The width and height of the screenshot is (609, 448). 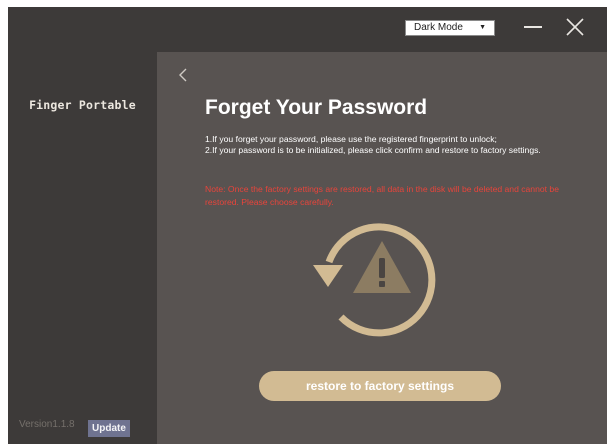 What do you see at coordinates (380, 386) in the screenshot?
I see `restore-factory-button: restore to factory settings` at bounding box center [380, 386].